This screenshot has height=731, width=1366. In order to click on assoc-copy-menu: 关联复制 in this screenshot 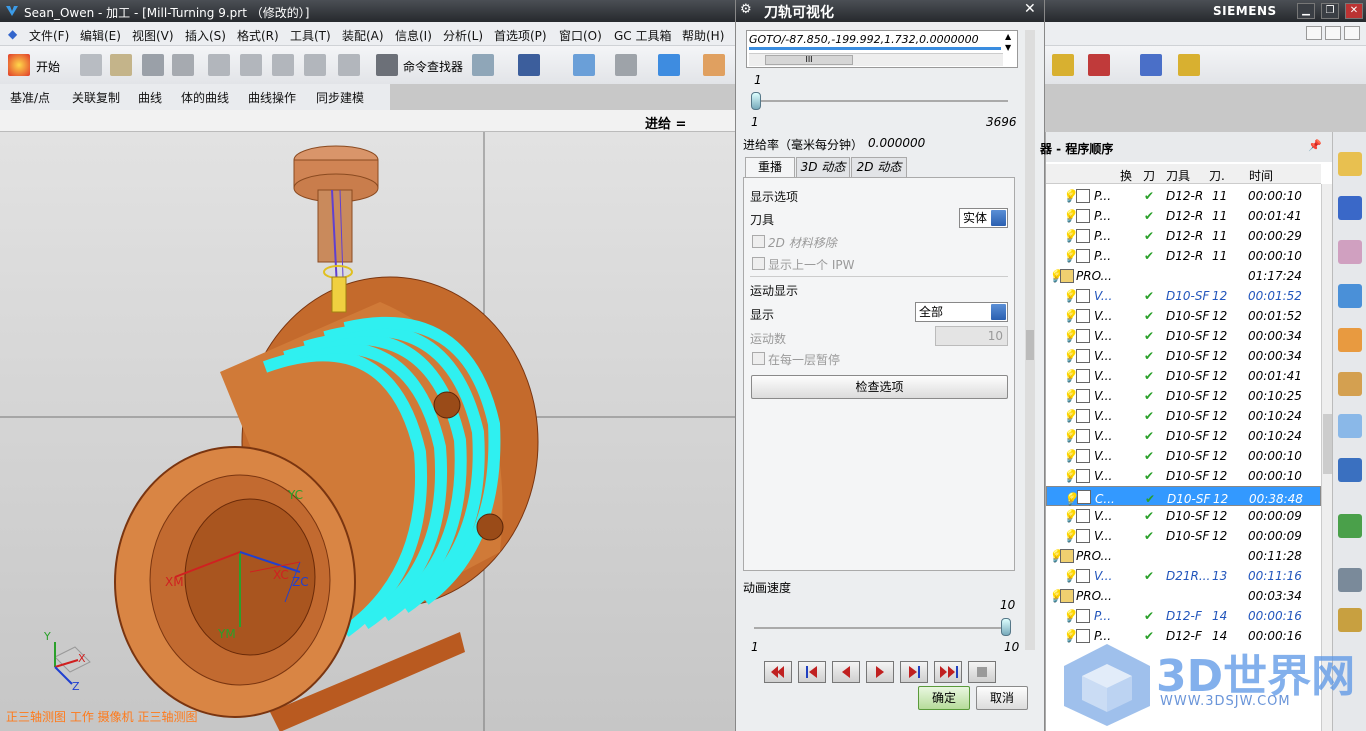, I will do `click(96, 97)`.